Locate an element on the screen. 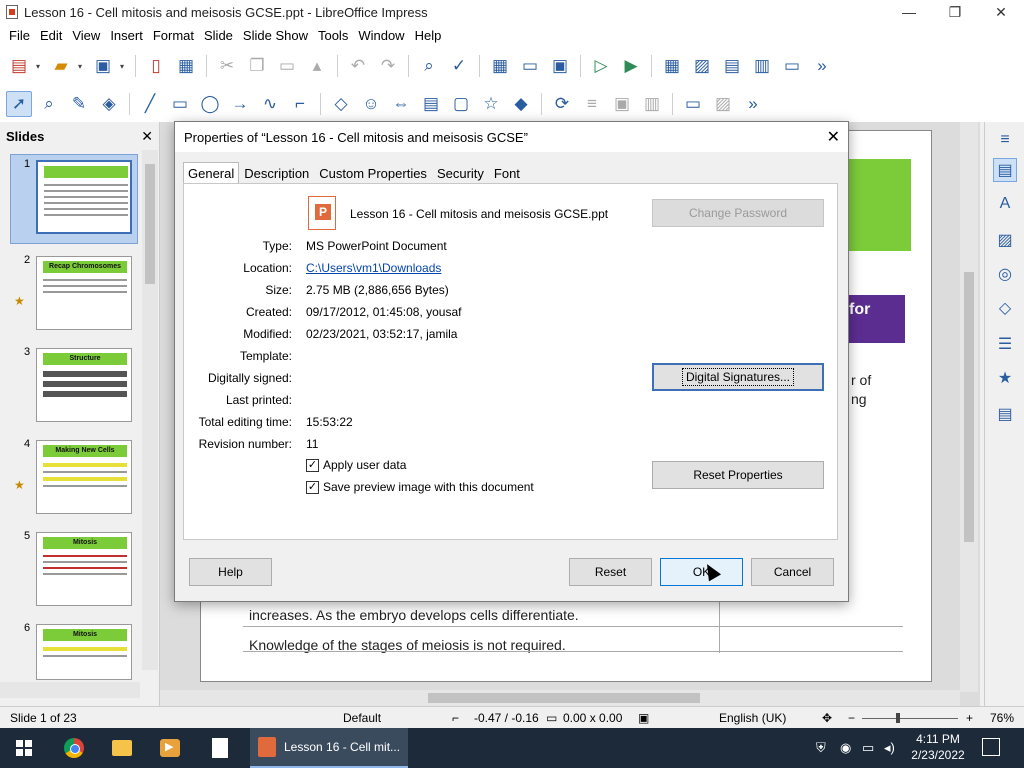 The image size is (1024, 768). menu-format: Format is located at coordinates (173, 35).